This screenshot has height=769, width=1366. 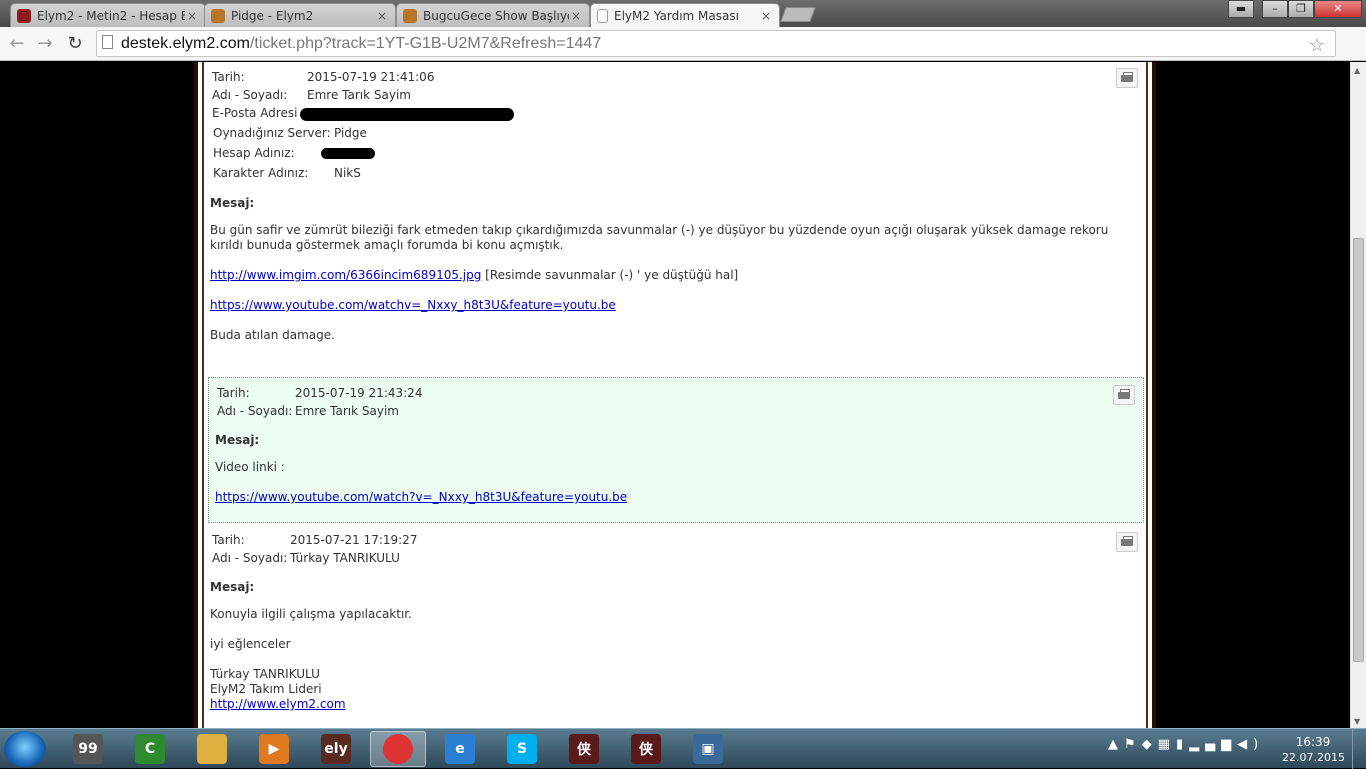 What do you see at coordinates (107, 42) in the screenshot?
I see `page-info-icon` at bounding box center [107, 42].